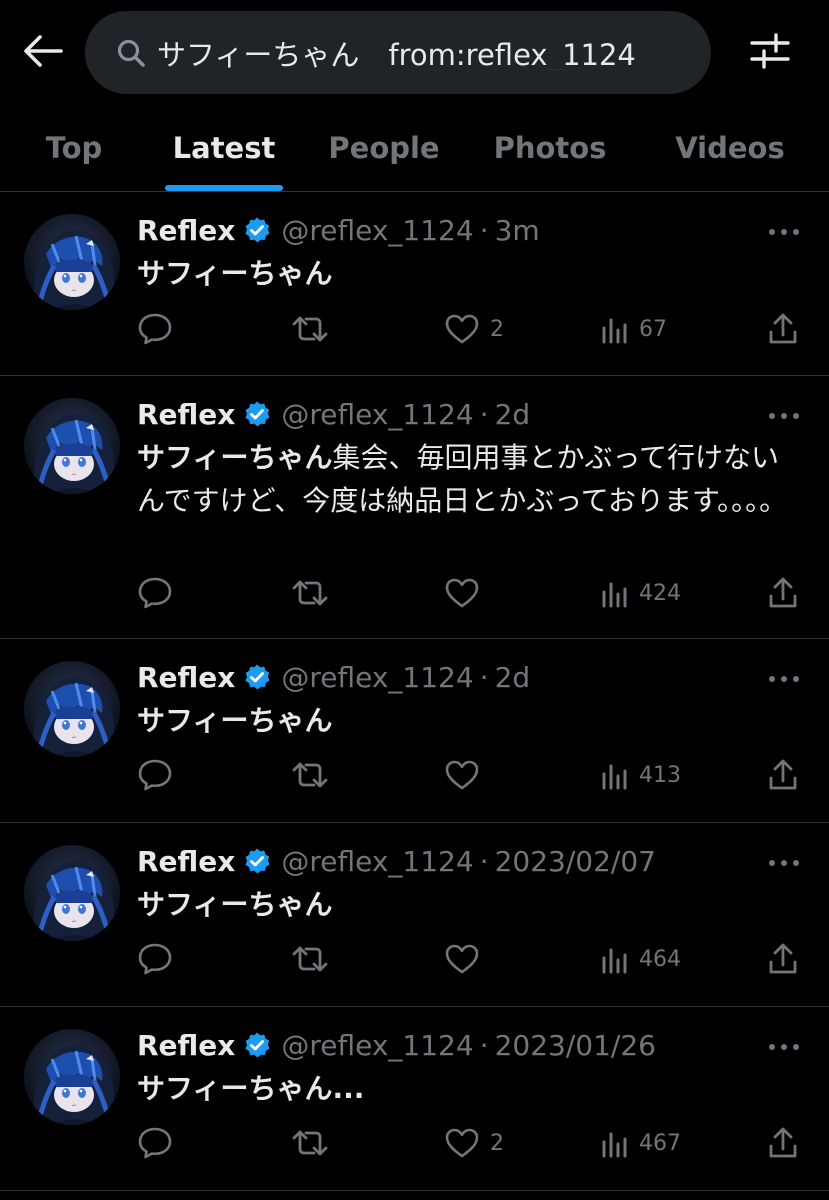 This screenshot has width=829, height=1200. What do you see at coordinates (660, 1143) in the screenshot?
I see `view-count: 467` at bounding box center [660, 1143].